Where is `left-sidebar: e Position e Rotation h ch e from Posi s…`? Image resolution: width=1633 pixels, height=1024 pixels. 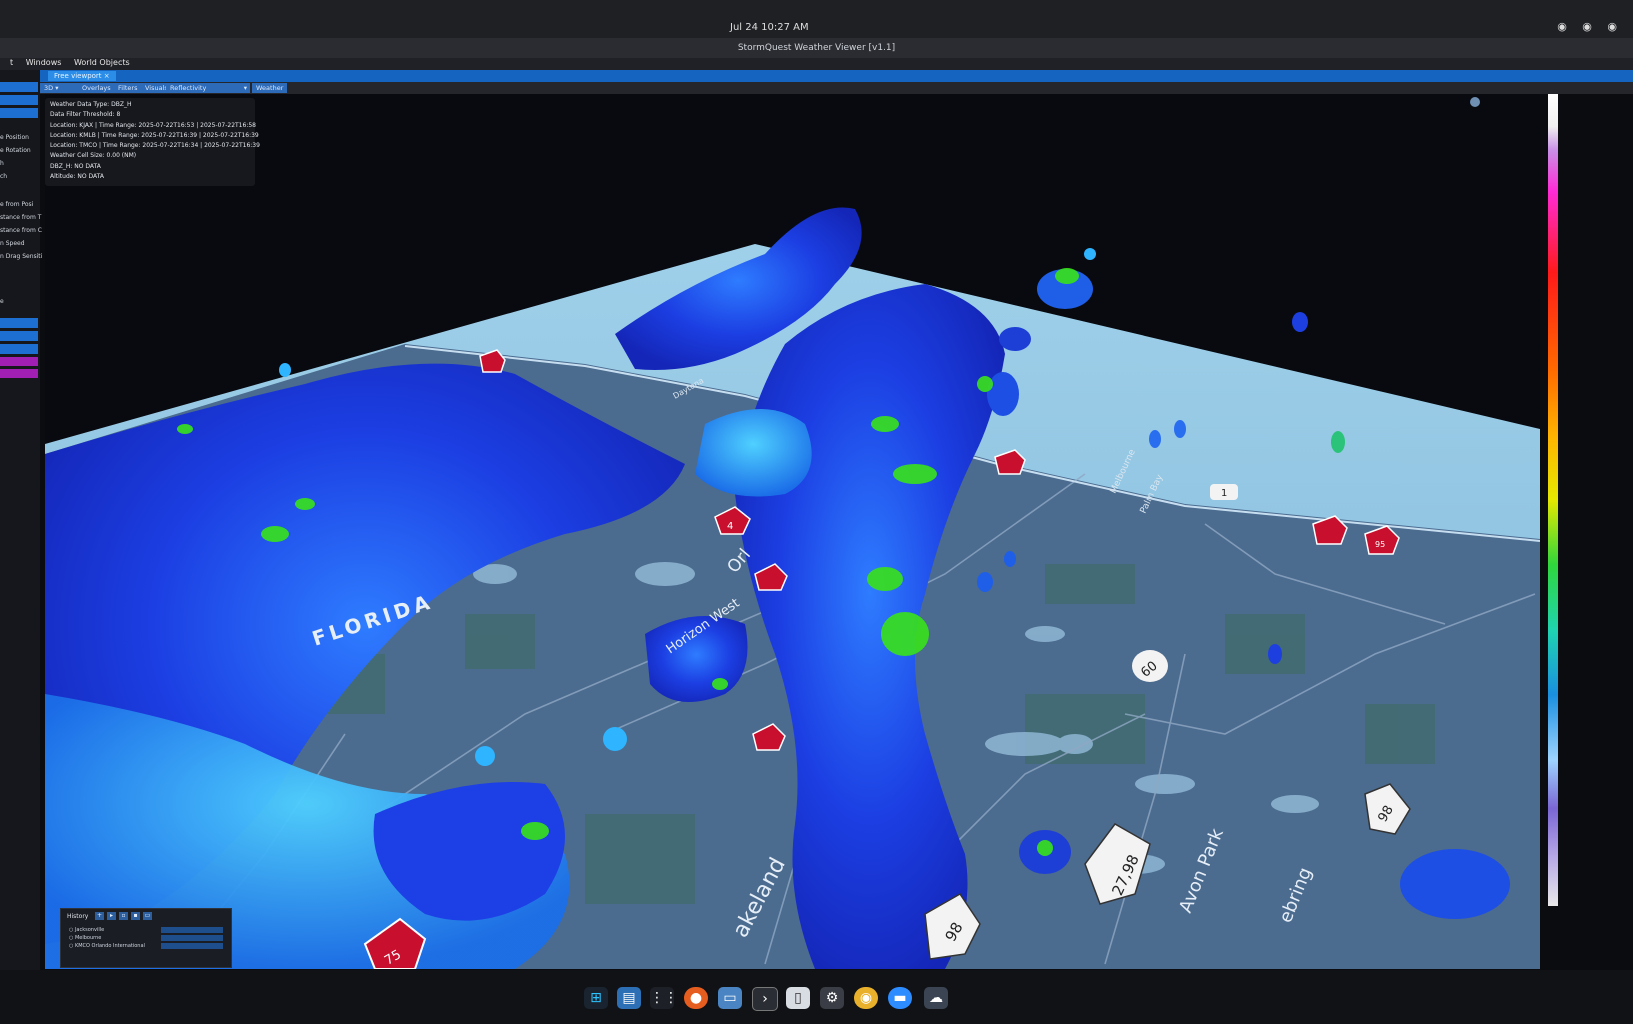
left-sidebar: e Position e Rotation h ch e from Posi s… is located at coordinates (21, 520).